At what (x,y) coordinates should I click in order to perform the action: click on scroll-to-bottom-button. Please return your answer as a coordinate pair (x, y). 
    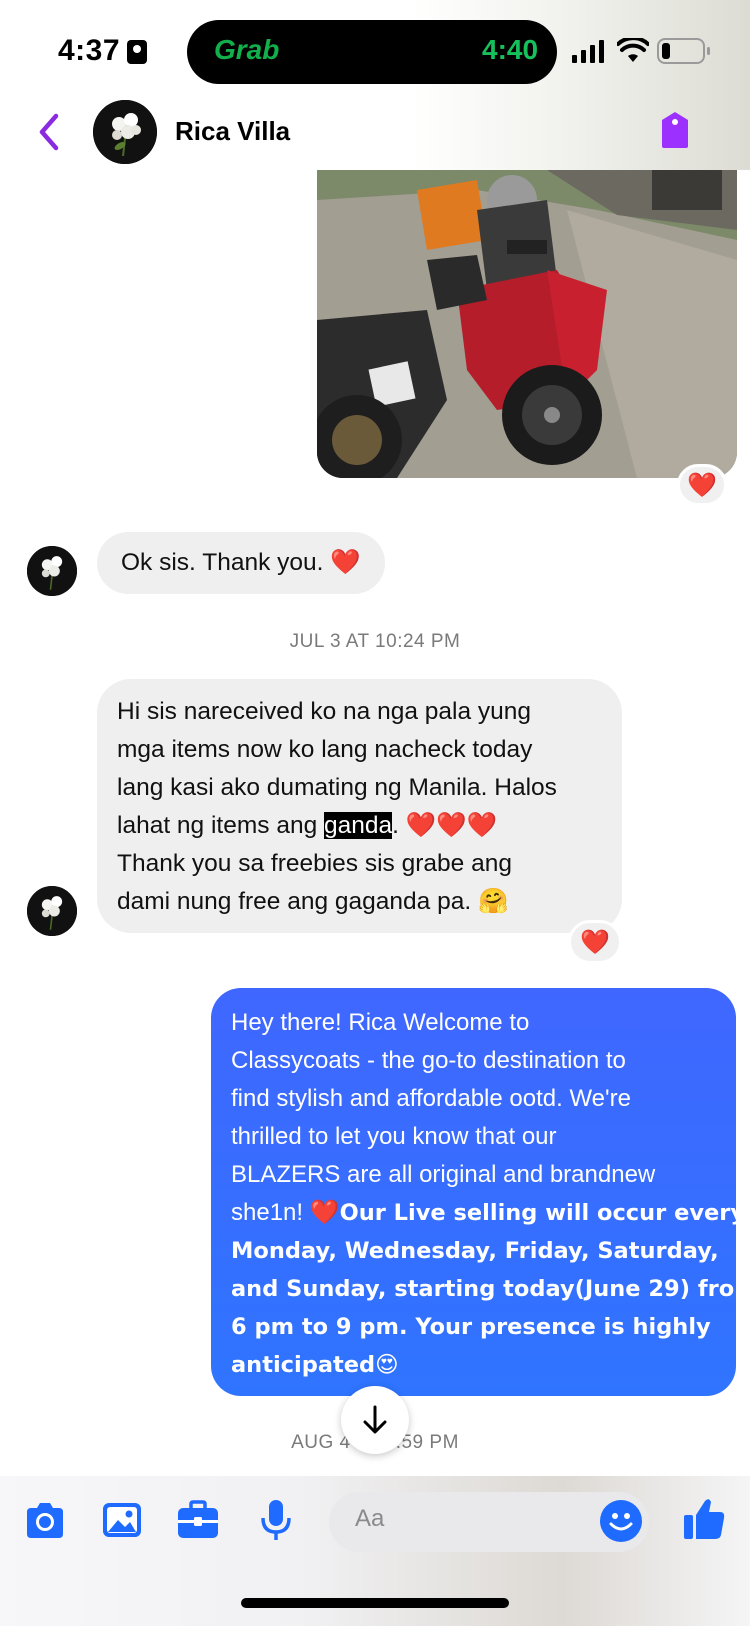
    Looking at the image, I should click on (375, 1420).